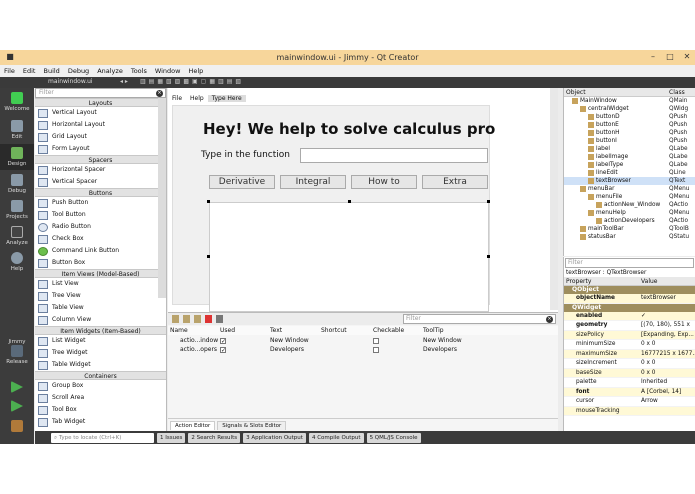 The image size is (695, 494). Describe the element at coordinates (159, 93) in the screenshot. I see `clear-icon: ×` at that location.